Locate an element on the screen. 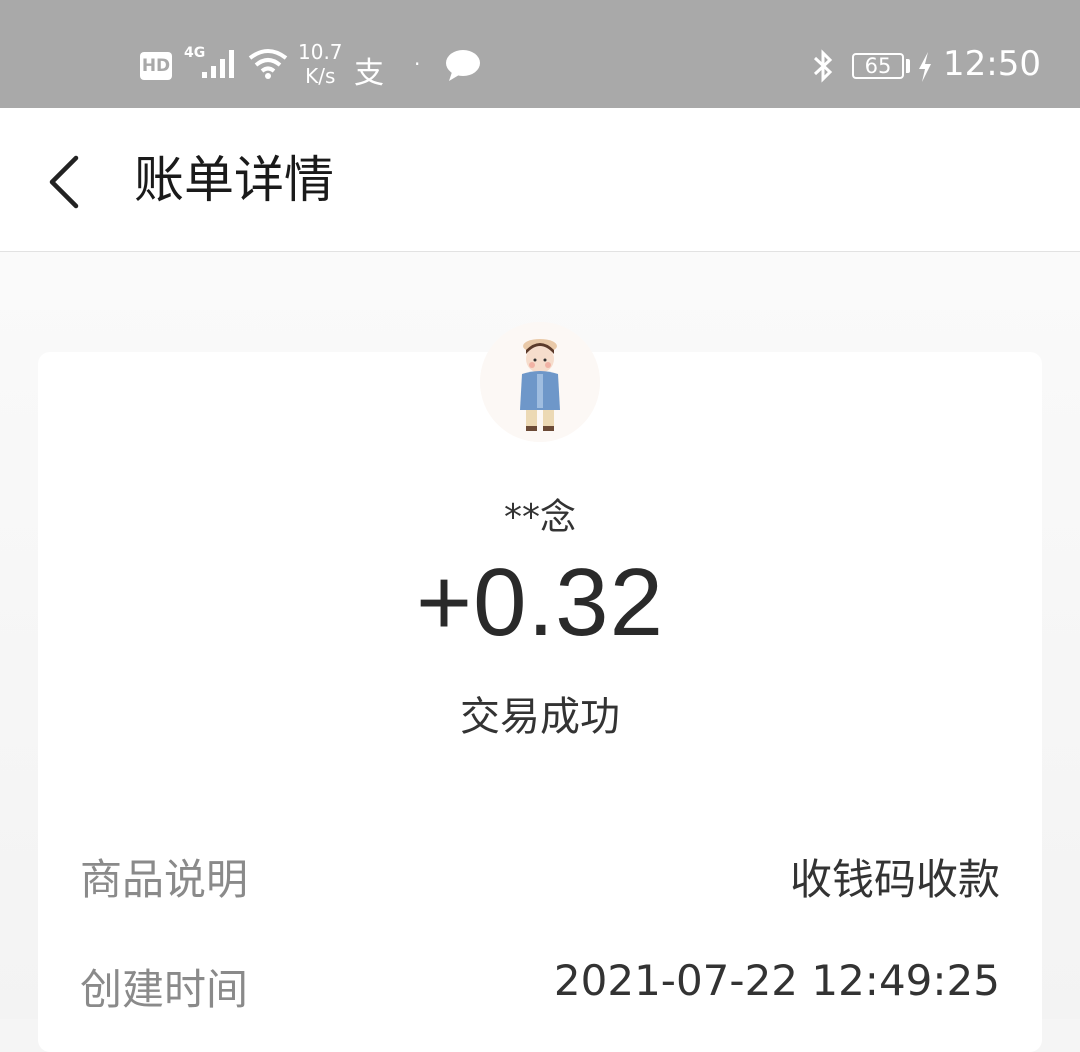  avatar is located at coordinates (540, 382).